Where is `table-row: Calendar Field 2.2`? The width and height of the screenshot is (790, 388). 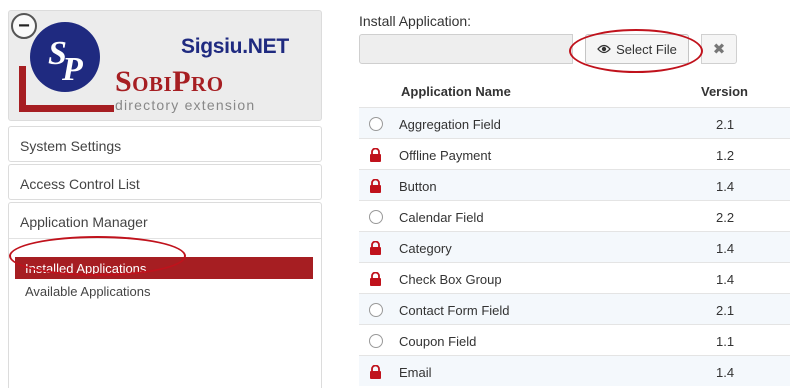
table-row: Calendar Field 2.2 is located at coordinates (574, 215).